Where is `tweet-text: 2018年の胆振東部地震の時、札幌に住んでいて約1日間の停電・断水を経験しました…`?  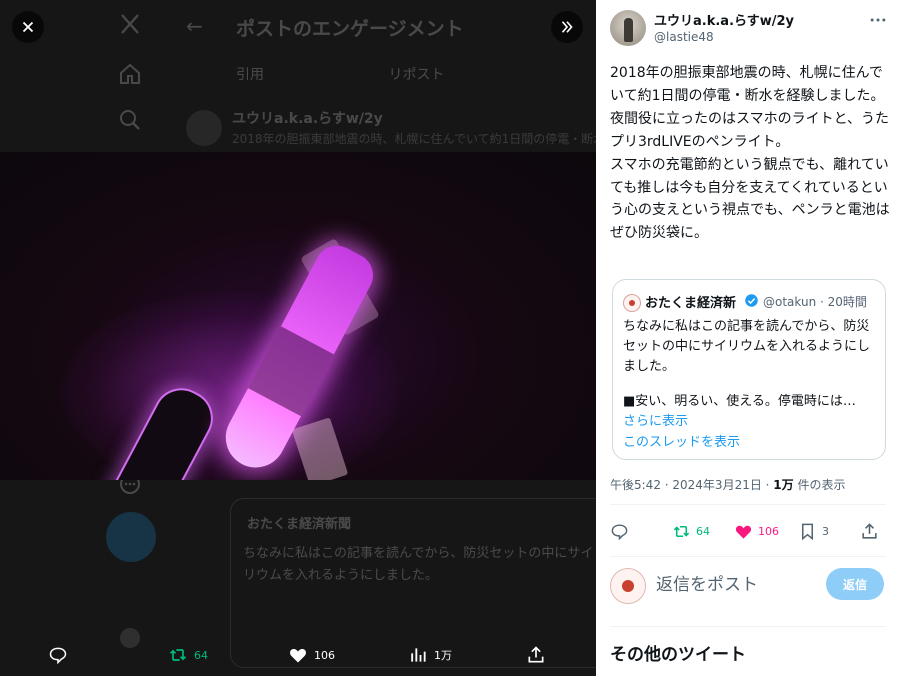
tweet-text: 2018年の胆振東部地震の時、札幌に住んでいて約1日間の停電・断水を経験しました… is located at coordinates (750, 153).